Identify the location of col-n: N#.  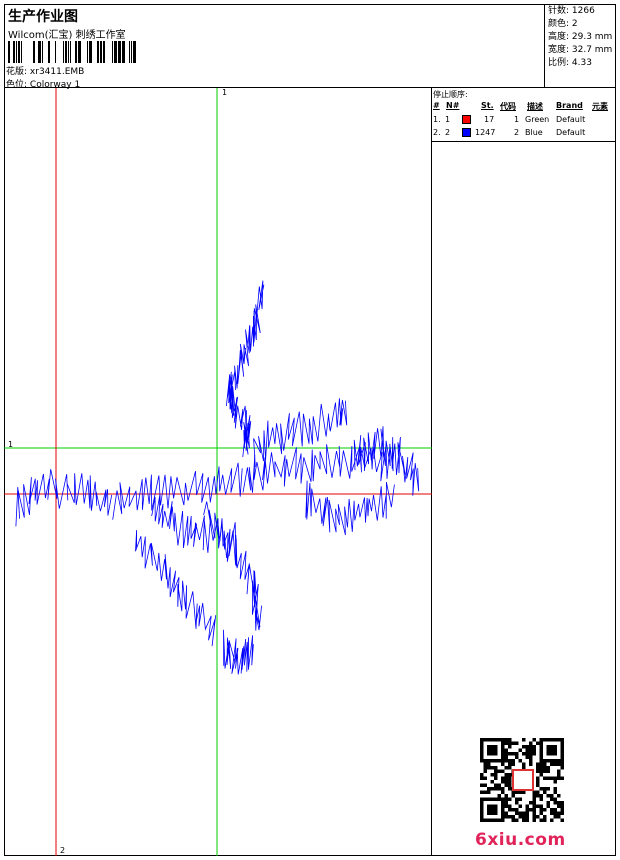
(453, 105).